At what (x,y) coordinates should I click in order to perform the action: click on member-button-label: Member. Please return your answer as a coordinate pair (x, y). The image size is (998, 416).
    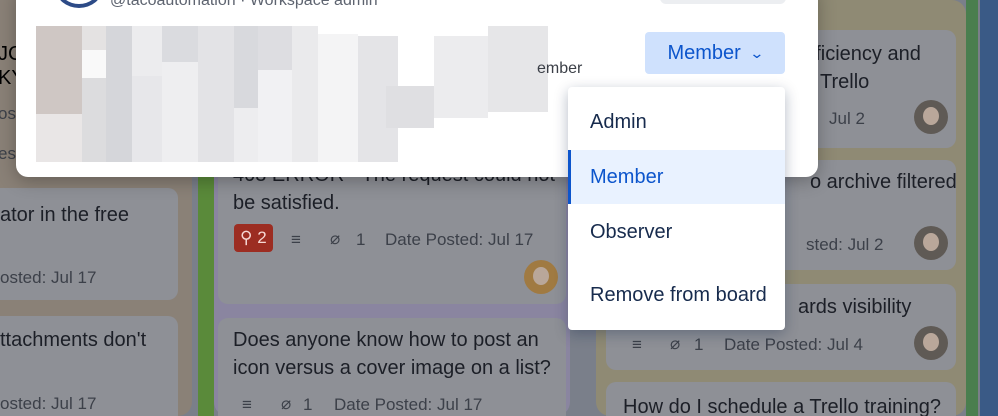
    Looking at the image, I should click on (704, 52).